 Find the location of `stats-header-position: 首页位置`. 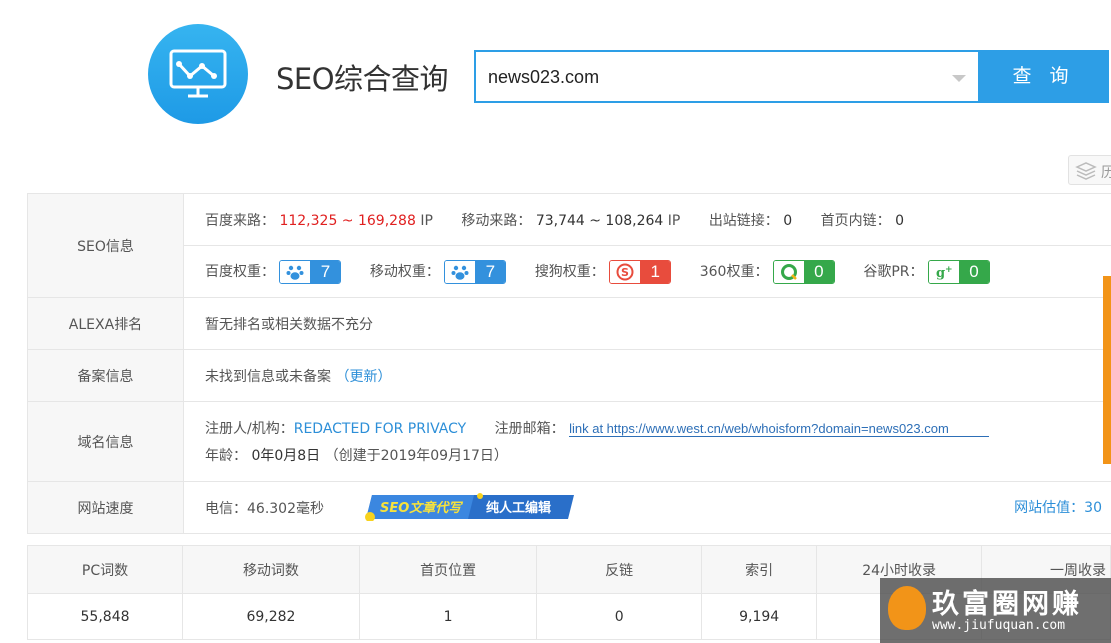

stats-header-position: 首页位置 is located at coordinates (448, 569).